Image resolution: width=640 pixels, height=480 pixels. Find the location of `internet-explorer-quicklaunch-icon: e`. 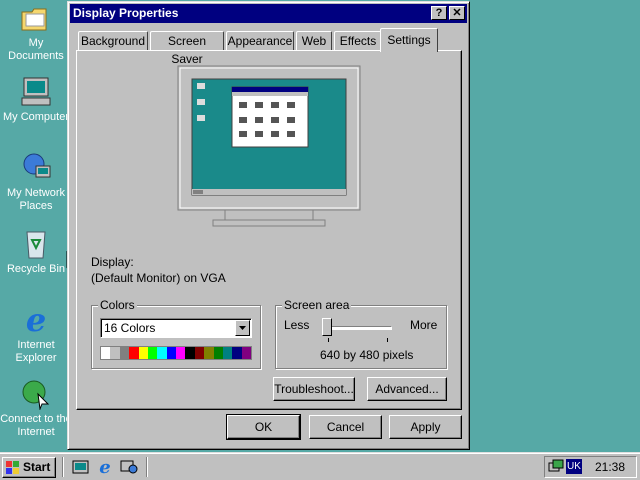

internet-explorer-quicklaunch-icon: e is located at coordinates (105, 467).